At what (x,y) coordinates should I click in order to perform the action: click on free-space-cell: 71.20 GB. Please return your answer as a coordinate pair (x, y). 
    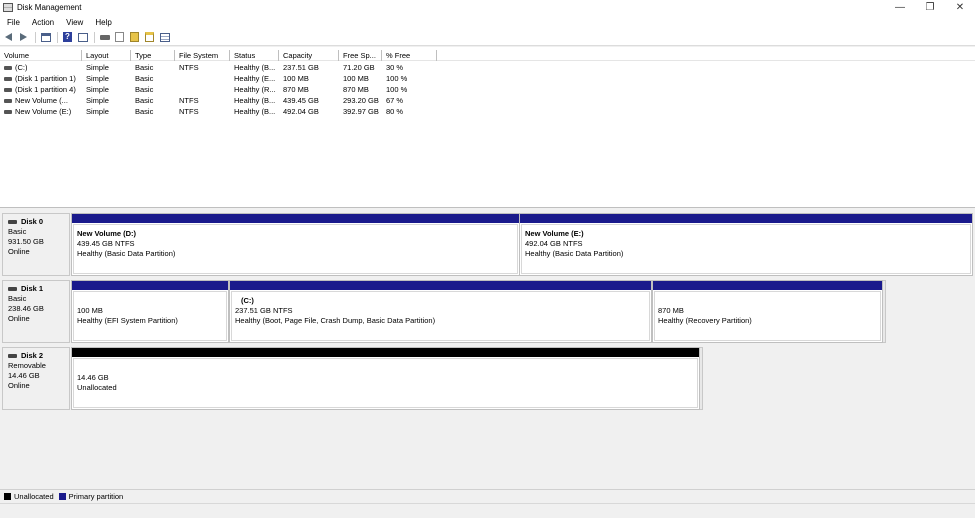
    Looking at the image, I should click on (359, 67).